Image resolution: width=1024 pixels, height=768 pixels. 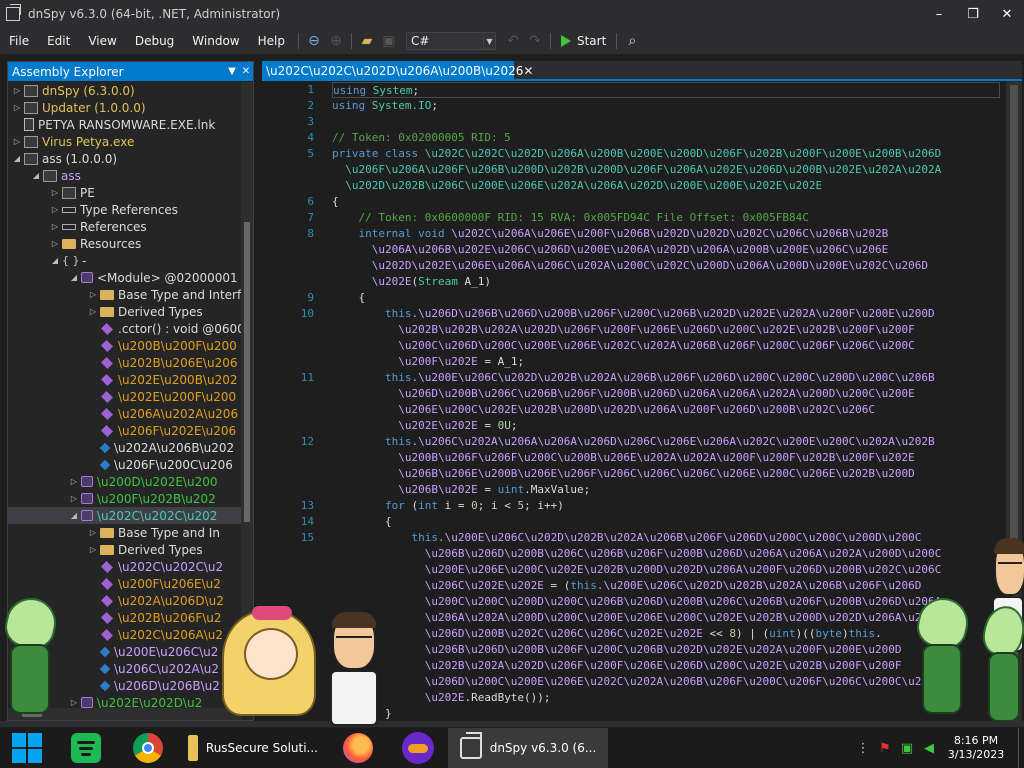 I want to click on tree-item: \u202B\u206E\u206, so click(x=124, y=362).